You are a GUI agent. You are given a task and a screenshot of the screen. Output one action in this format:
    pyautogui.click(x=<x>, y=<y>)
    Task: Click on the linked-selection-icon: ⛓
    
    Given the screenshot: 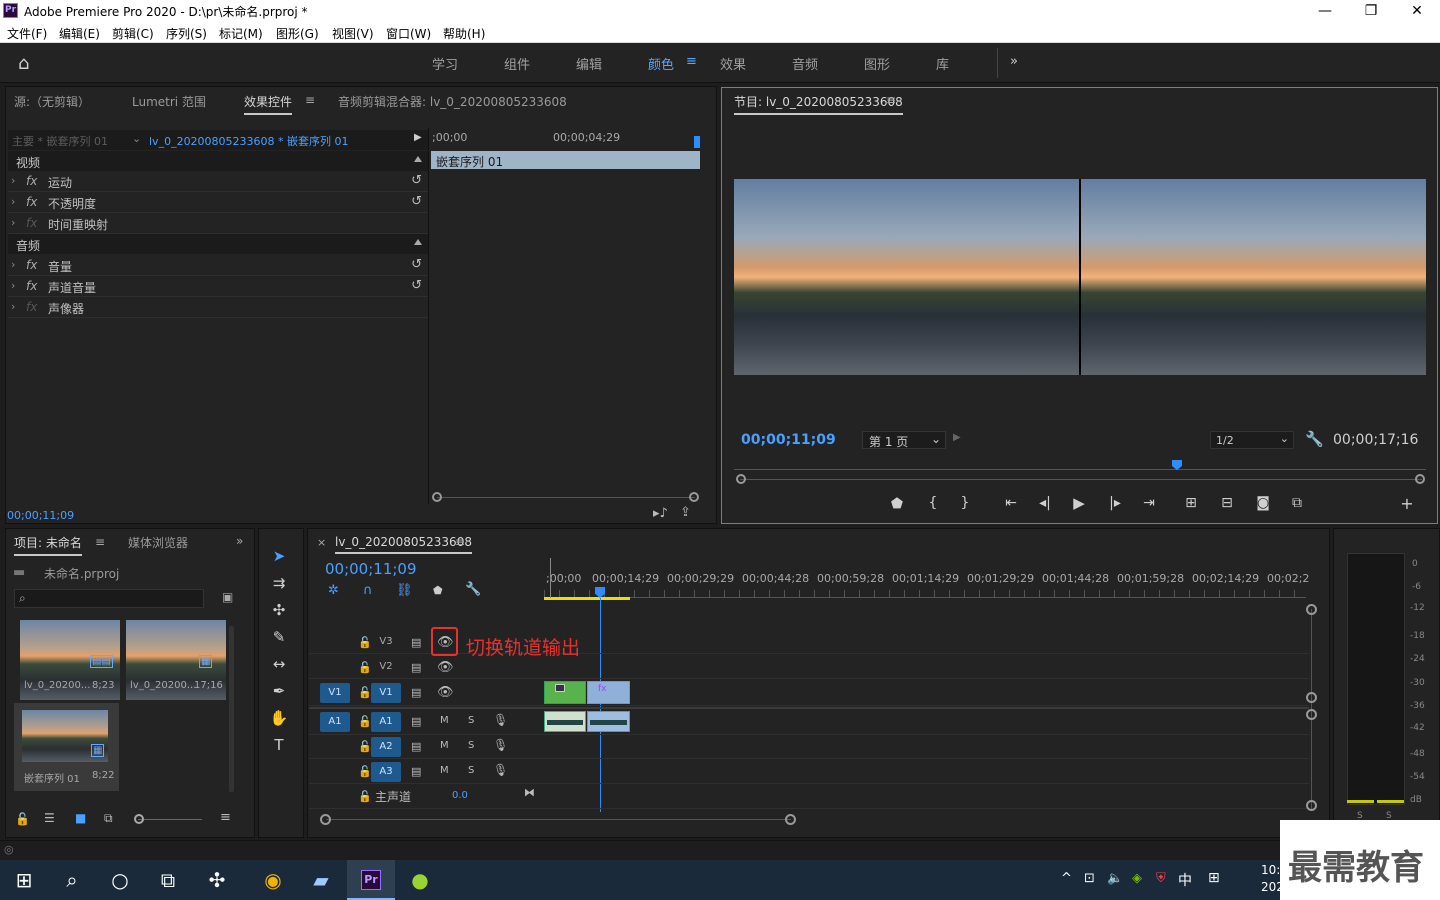 What is the action you would take?
    pyautogui.click(x=404, y=590)
    